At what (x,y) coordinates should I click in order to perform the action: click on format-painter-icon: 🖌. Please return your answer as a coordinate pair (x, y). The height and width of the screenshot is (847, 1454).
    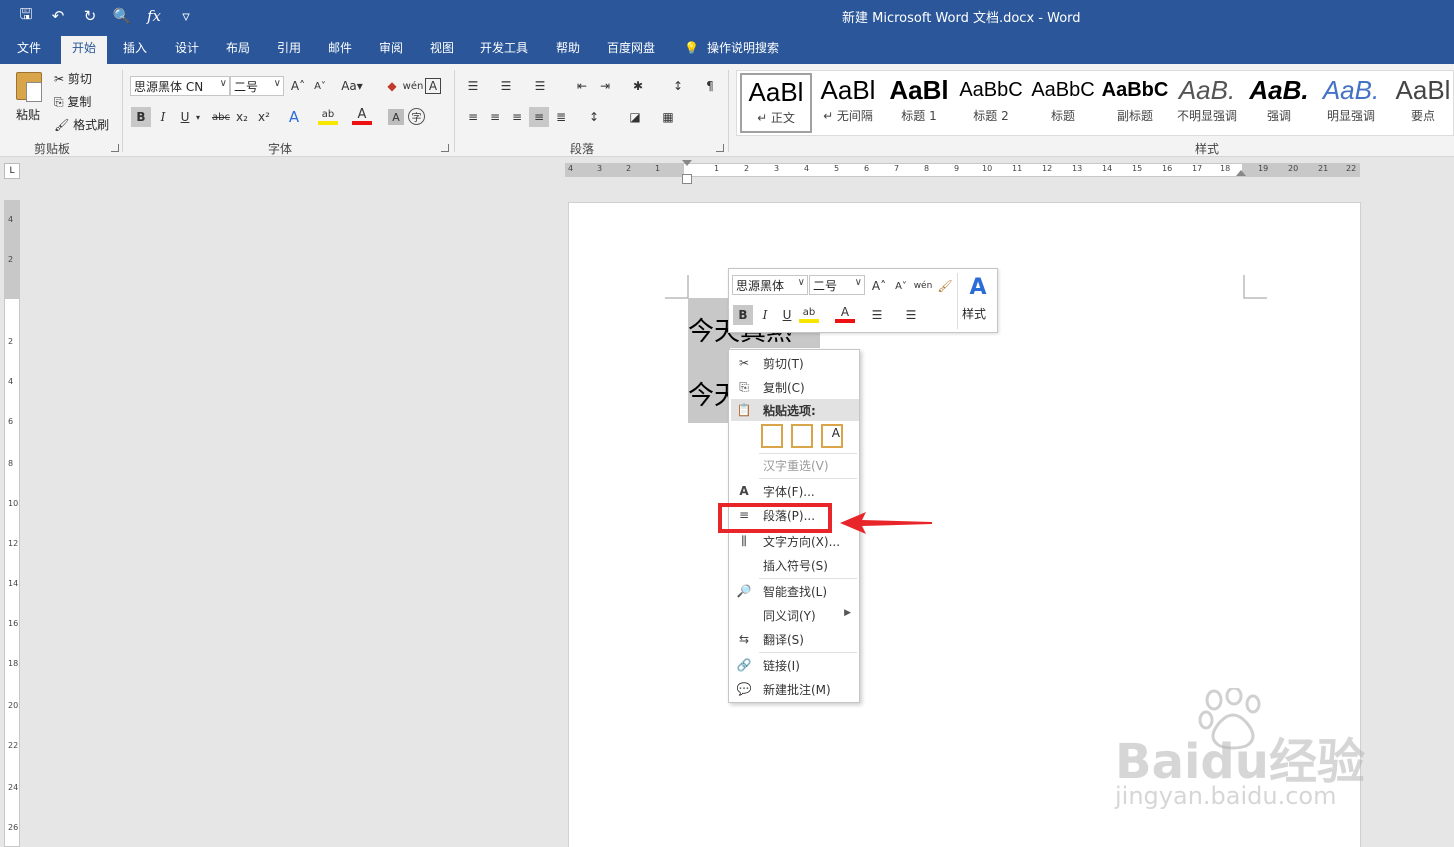
    Looking at the image, I should click on (945, 286).